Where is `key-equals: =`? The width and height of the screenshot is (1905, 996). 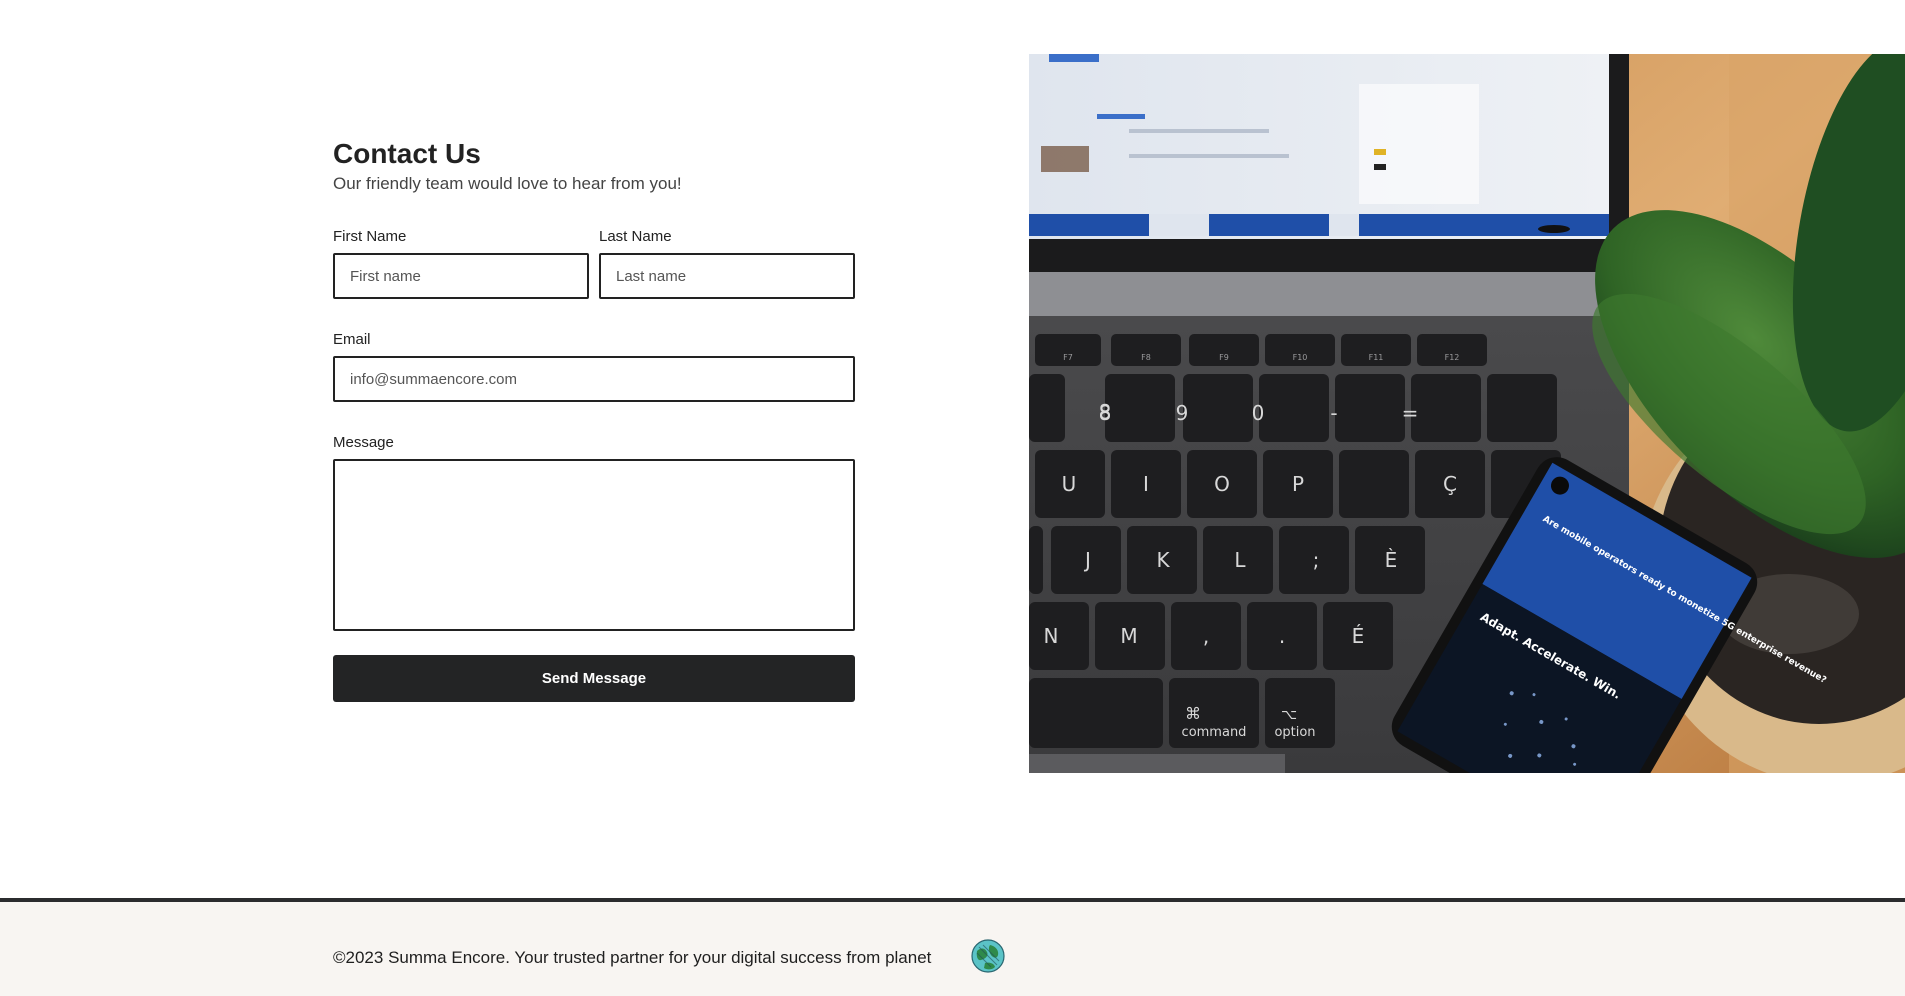 key-equals: = is located at coordinates (1410, 413).